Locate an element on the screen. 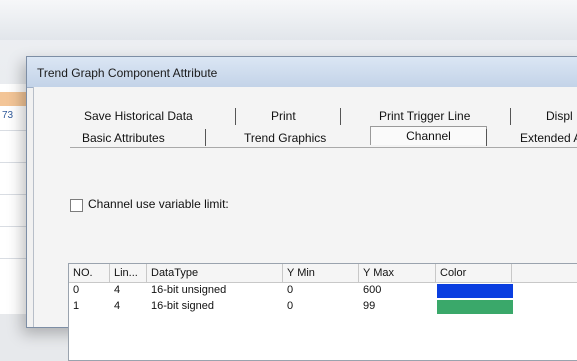  cell-ymax: 600 is located at coordinates (372, 290).